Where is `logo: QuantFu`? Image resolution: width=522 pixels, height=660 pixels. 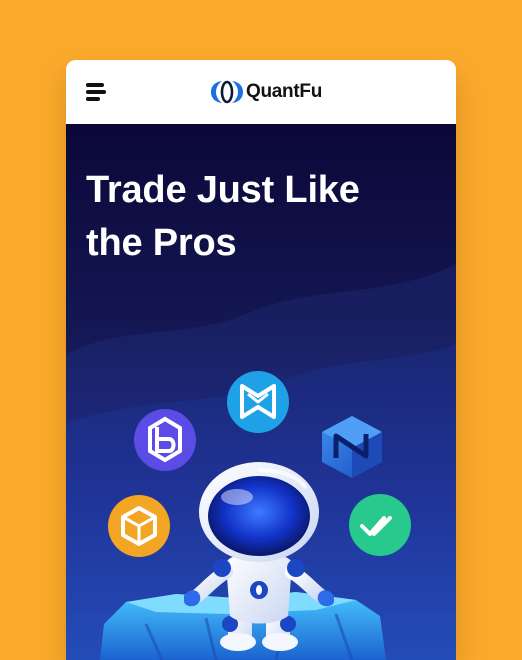
logo: QuantFu is located at coordinates (266, 92).